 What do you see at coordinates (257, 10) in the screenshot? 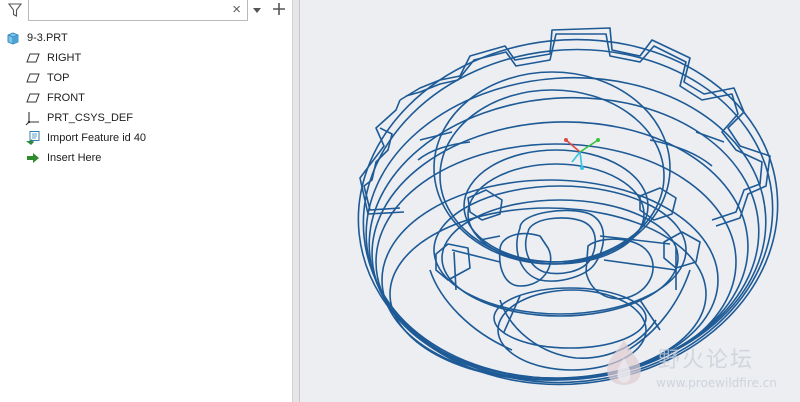
I see `chevron-down-icon` at bounding box center [257, 10].